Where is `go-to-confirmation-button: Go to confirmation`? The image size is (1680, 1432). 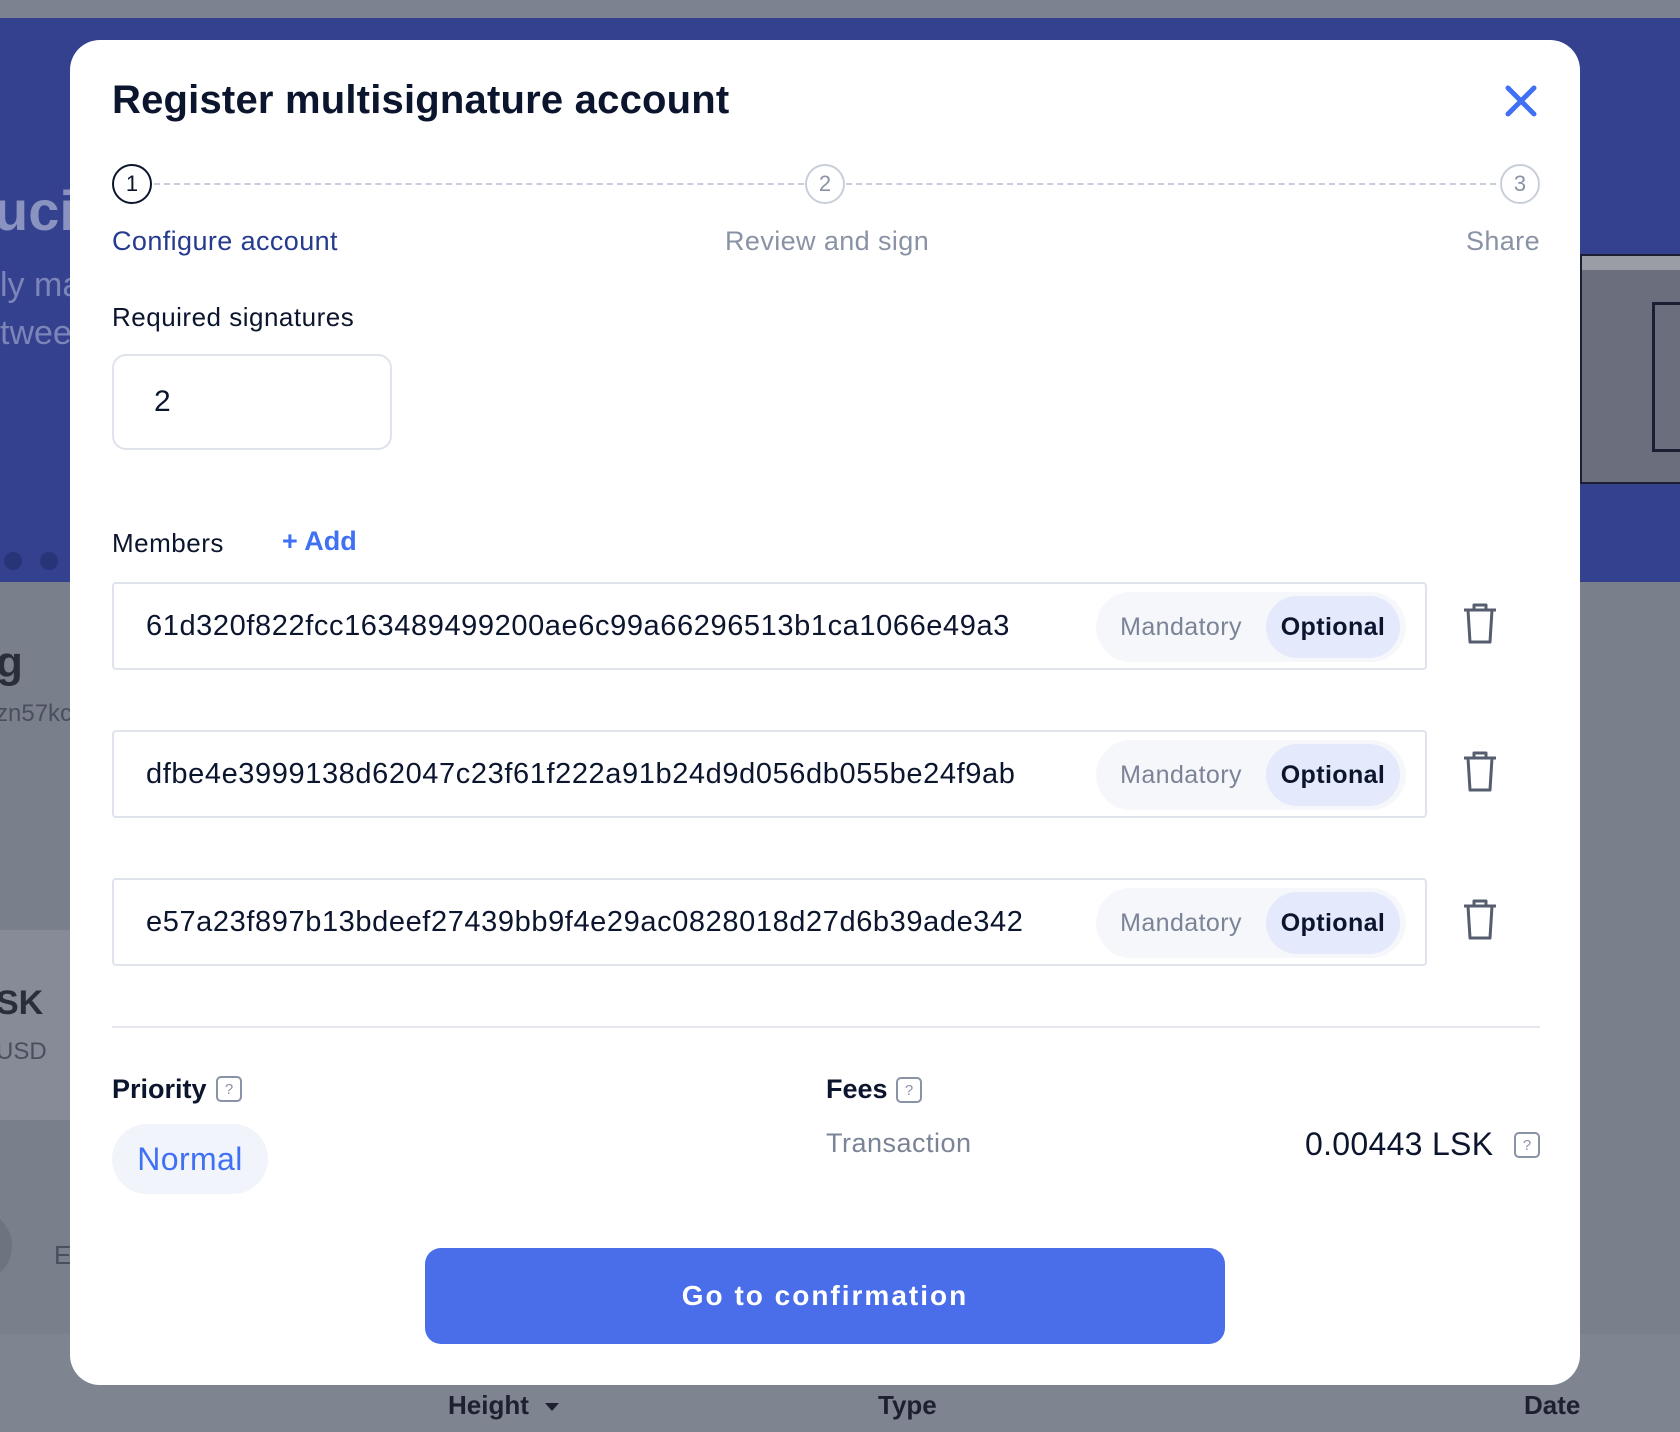 go-to-confirmation-button: Go to confirmation is located at coordinates (825, 1296).